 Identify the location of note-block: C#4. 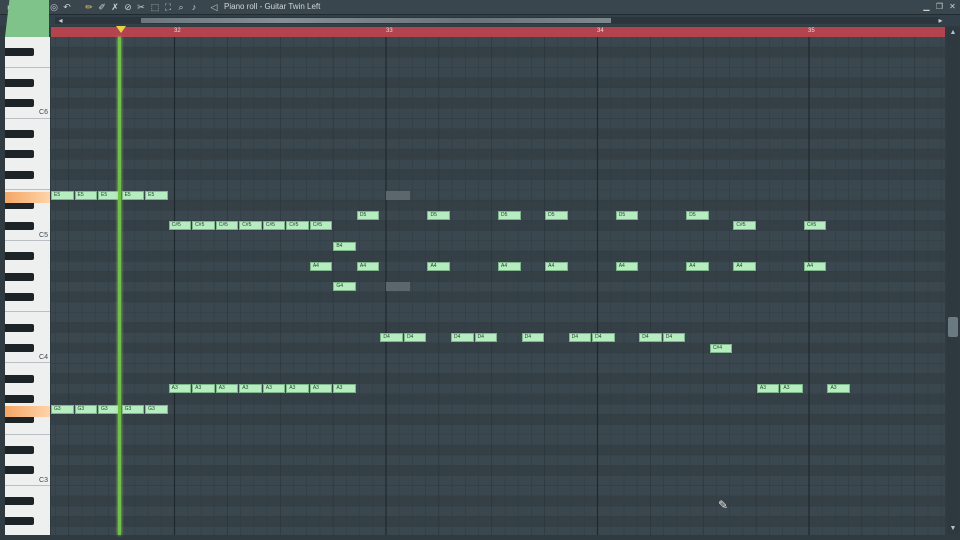
(721, 348).